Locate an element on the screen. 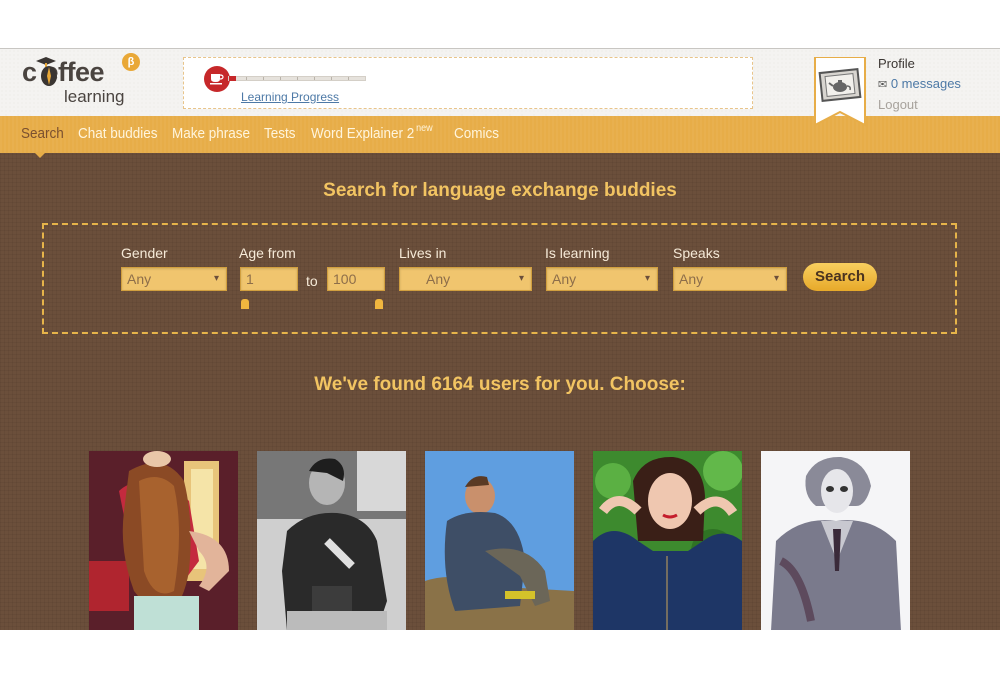  speaks-select: Any ▾ is located at coordinates (730, 279).